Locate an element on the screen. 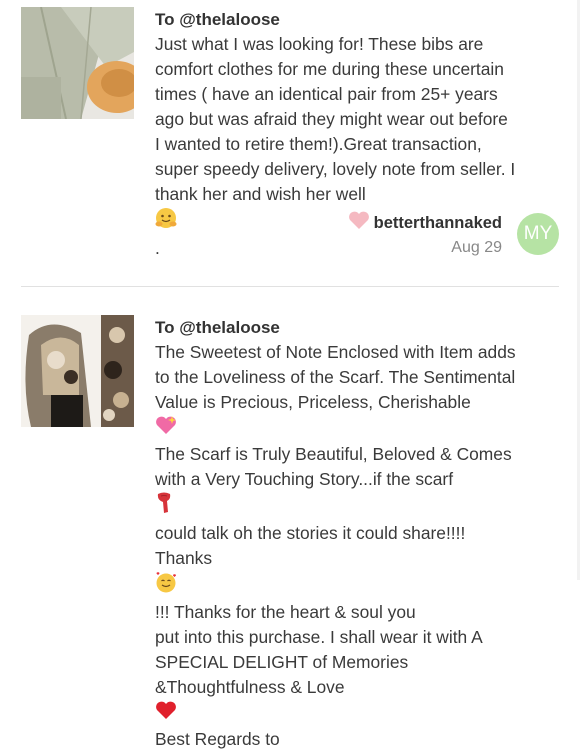  red-heart-icon is located at coordinates (362, 713).